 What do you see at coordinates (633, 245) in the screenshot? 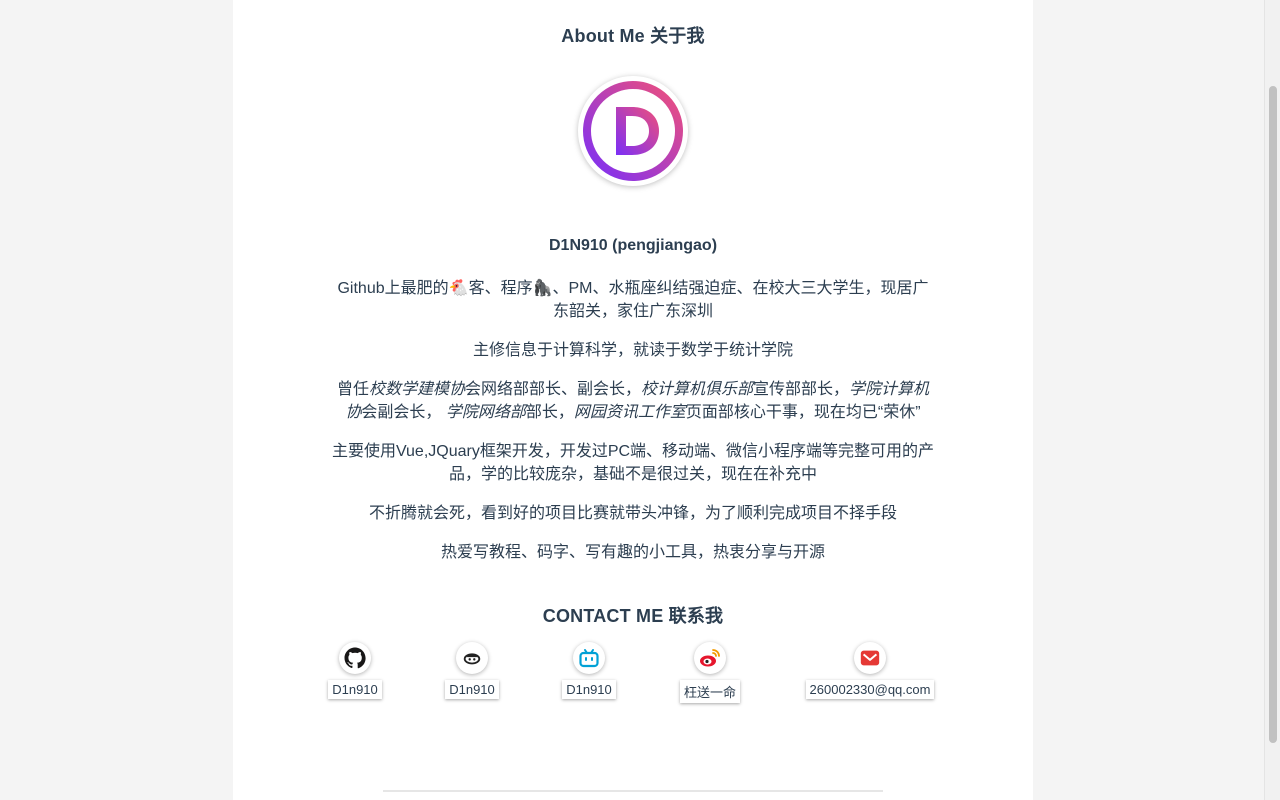
I see `profile-name: D1N910 (pengjiangao)` at bounding box center [633, 245].